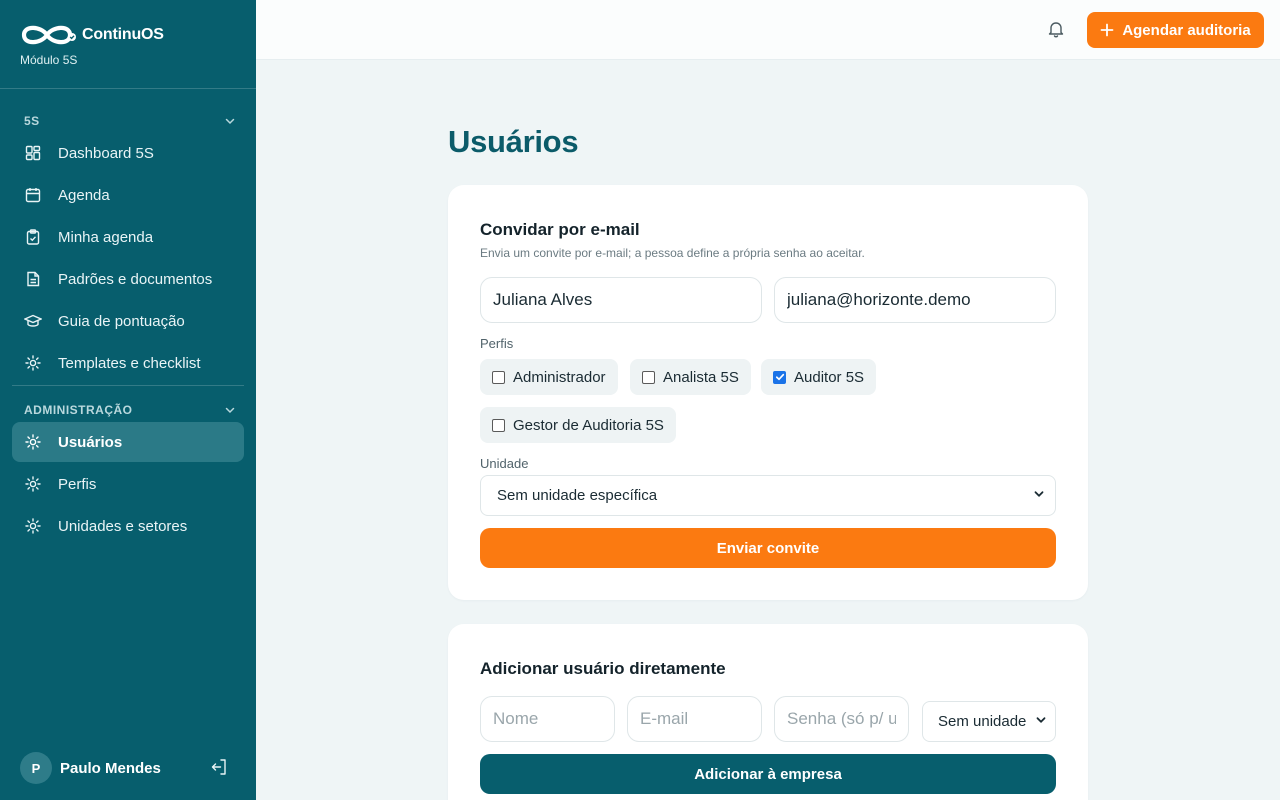 The height and width of the screenshot is (800, 1280). What do you see at coordinates (841, 719) in the screenshot?
I see `direct-password-input` at bounding box center [841, 719].